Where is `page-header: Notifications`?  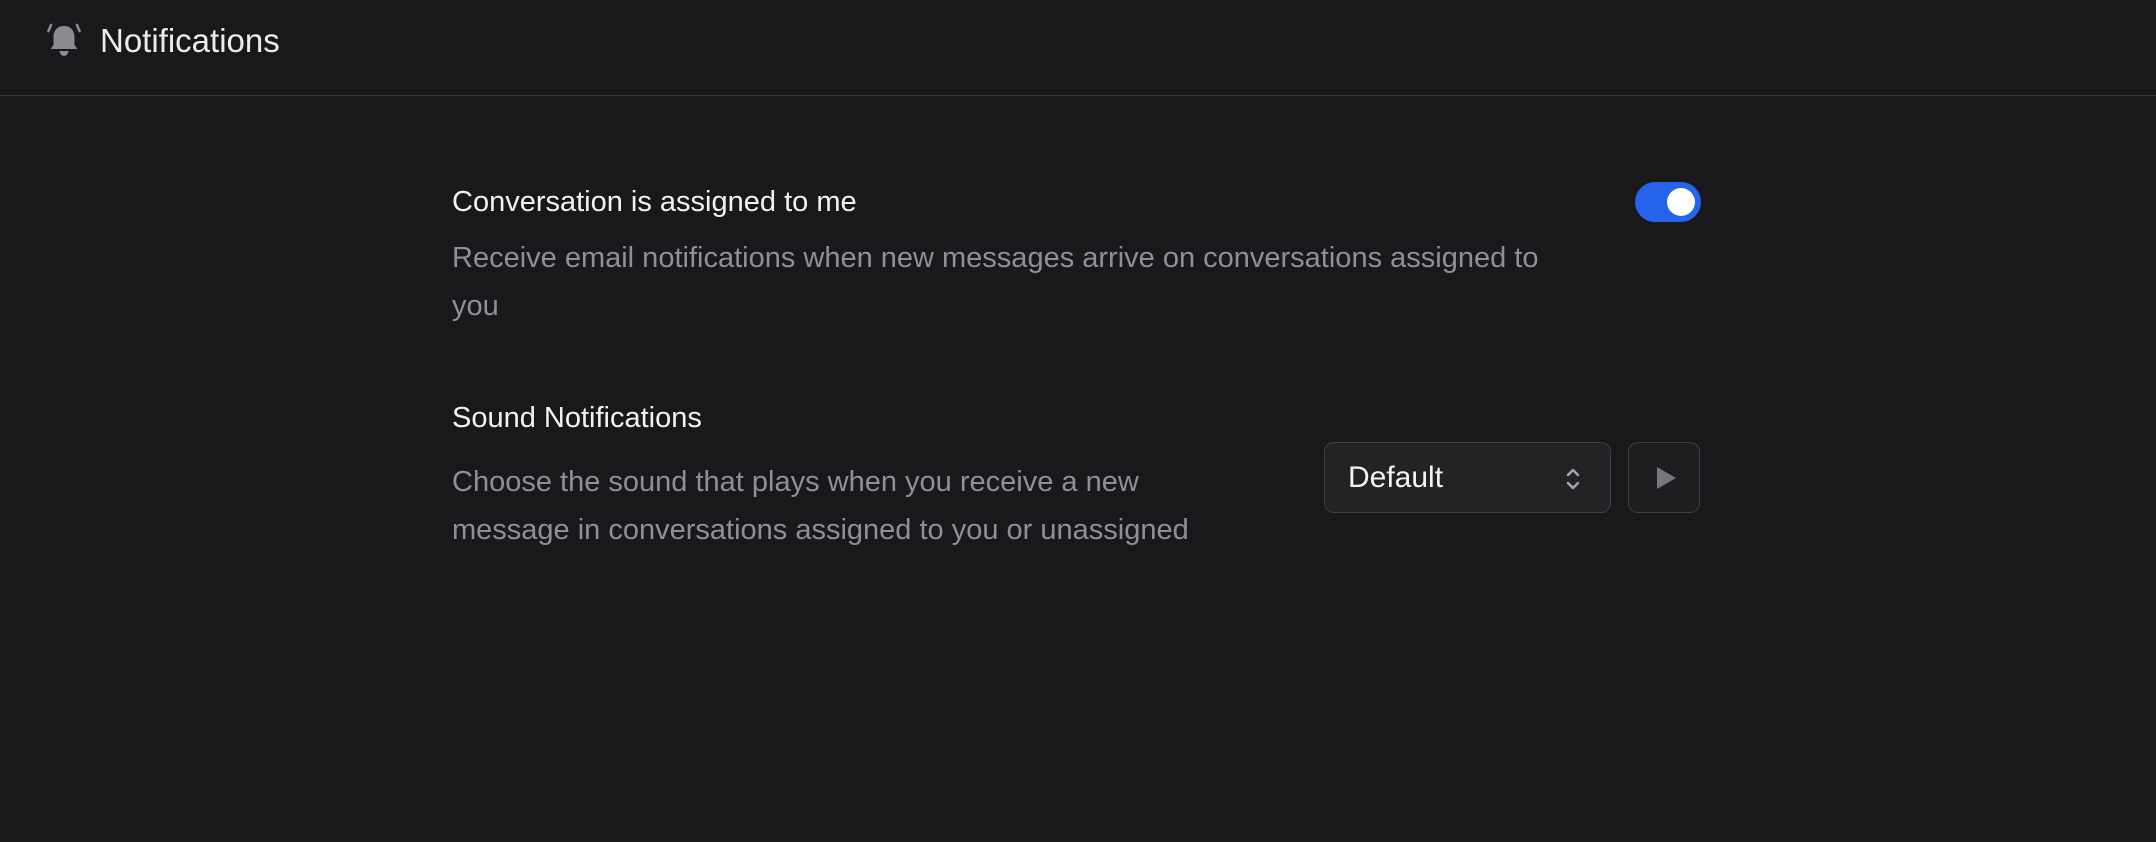 page-header: Notifications is located at coordinates (1078, 48).